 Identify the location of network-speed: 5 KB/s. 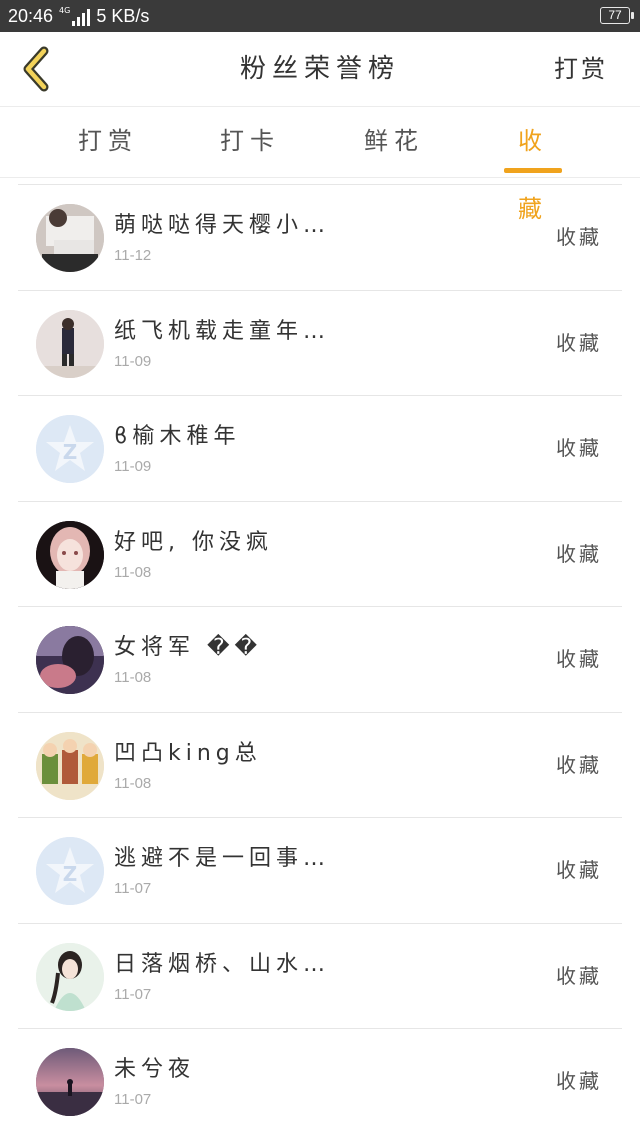
(123, 15).